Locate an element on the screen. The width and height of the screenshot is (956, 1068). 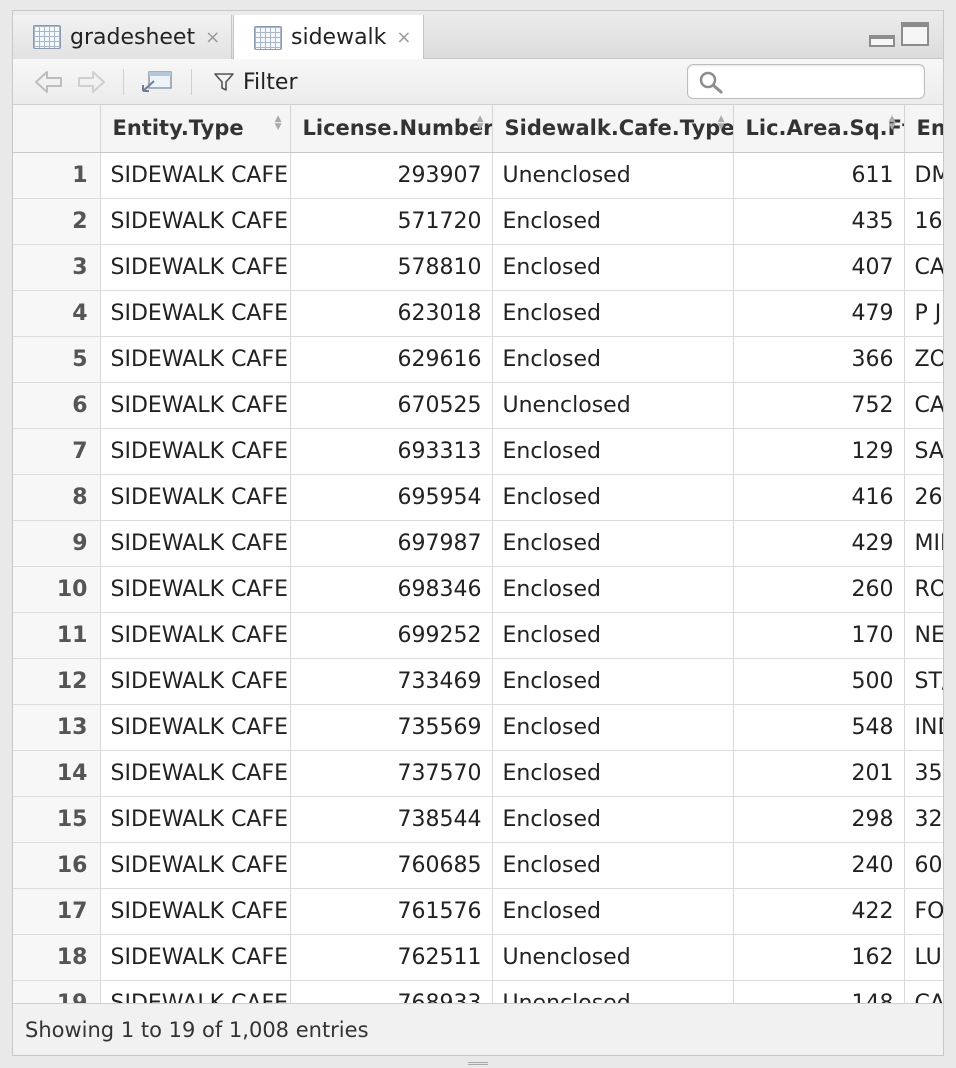
truncated-cell: IND is located at coordinates (923, 727).